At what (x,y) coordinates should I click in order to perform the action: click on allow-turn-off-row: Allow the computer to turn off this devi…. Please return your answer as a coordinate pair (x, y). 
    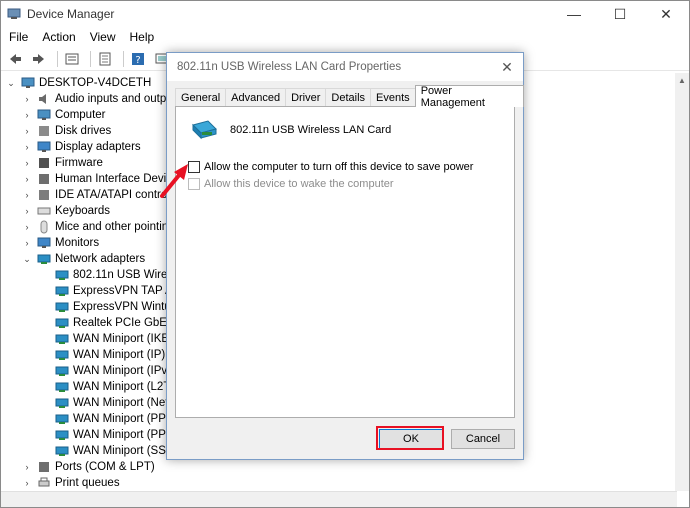
    Looking at the image, I should click on (330, 167).